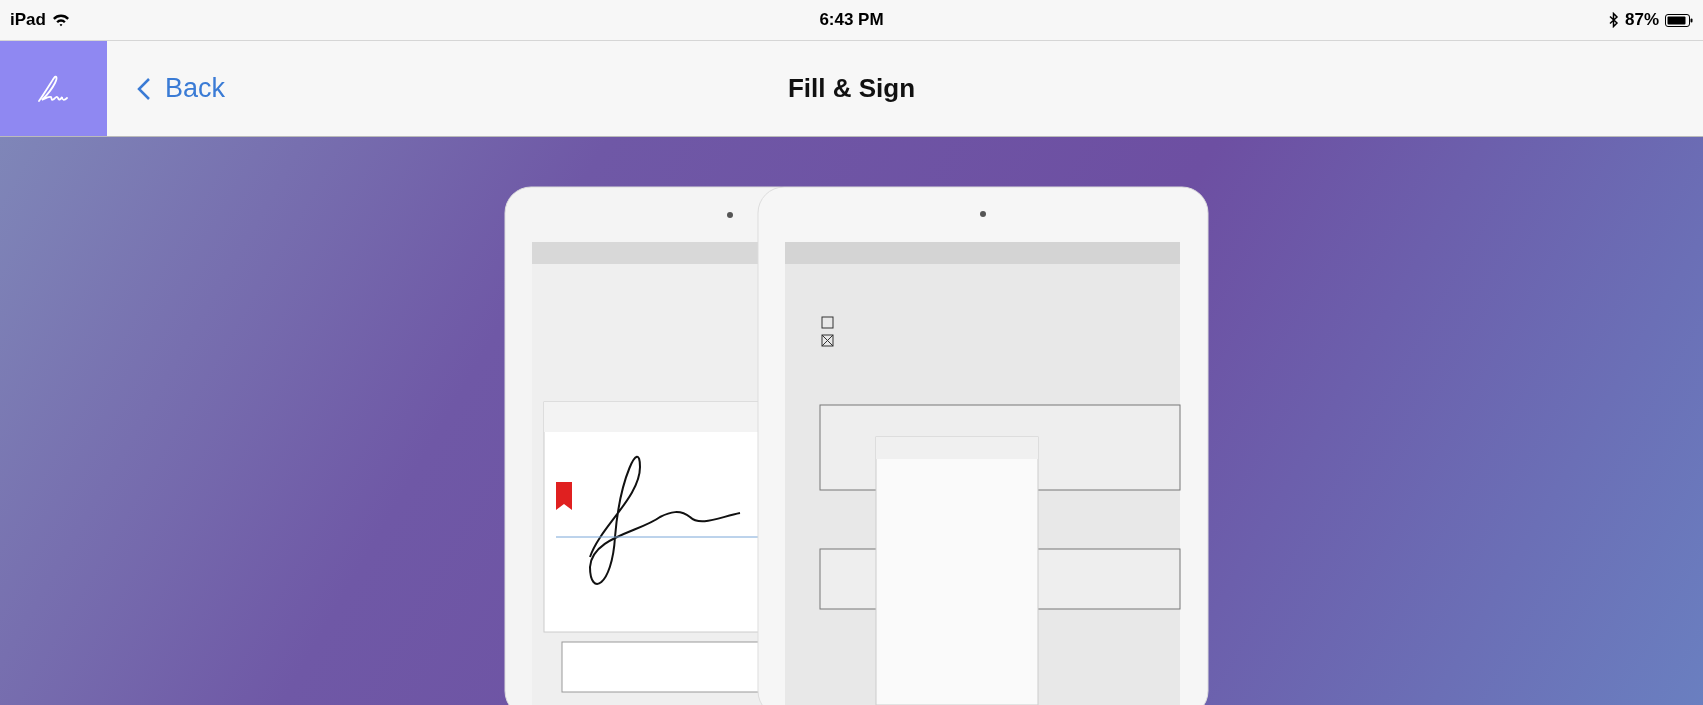 The width and height of the screenshot is (1703, 705). I want to click on chevron-left-icon, so click(144, 88).